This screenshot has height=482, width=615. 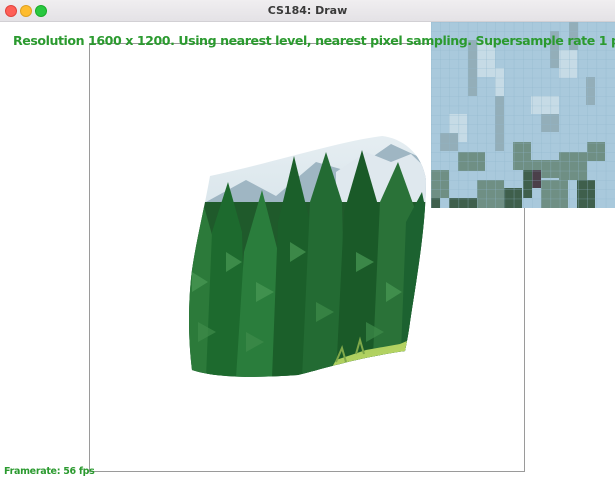 I want to click on framerate-text: Framerate: 56 fps, so click(x=49, y=471).